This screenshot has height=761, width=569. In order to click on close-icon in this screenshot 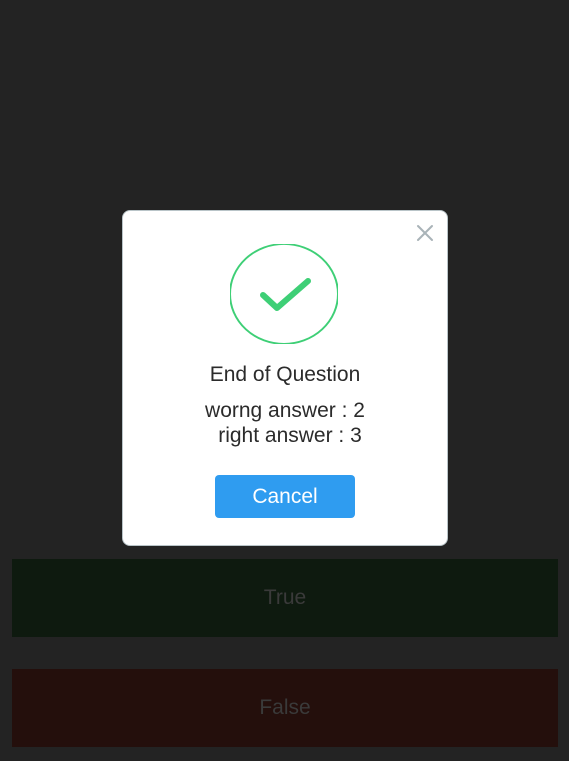, I will do `click(425, 233)`.